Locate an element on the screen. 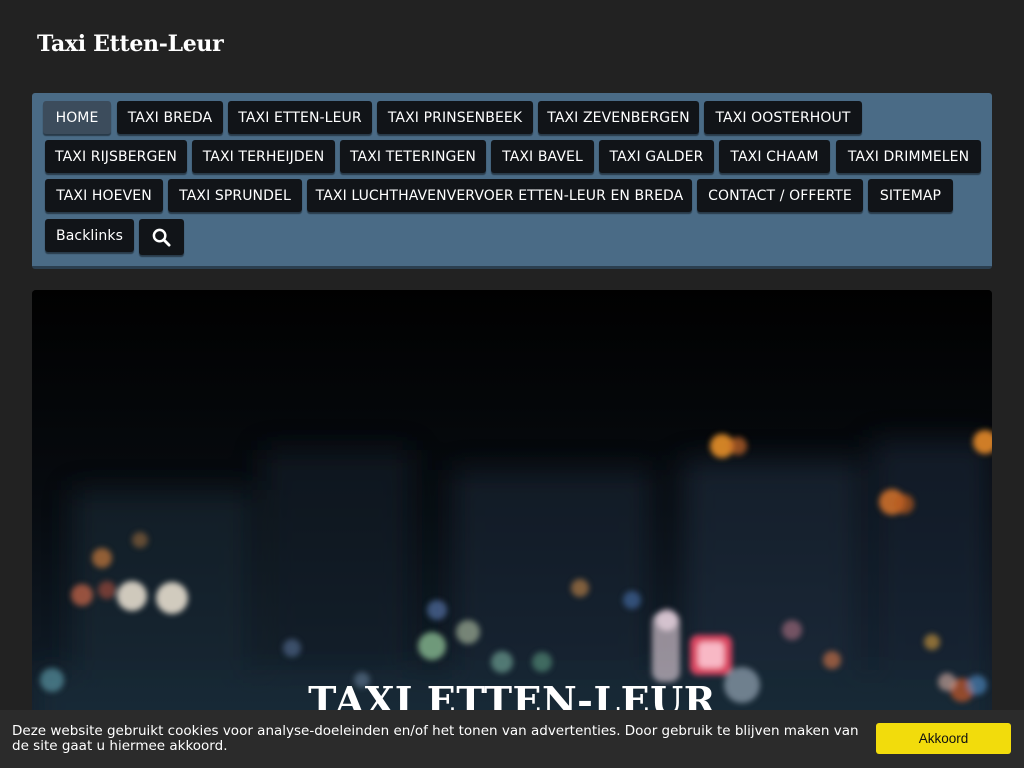 The height and width of the screenshot is (768, 1024). nav-item-taxi-prinsenbeek: TAXI PRINSENBEEK is located at coordinates (455, 117).